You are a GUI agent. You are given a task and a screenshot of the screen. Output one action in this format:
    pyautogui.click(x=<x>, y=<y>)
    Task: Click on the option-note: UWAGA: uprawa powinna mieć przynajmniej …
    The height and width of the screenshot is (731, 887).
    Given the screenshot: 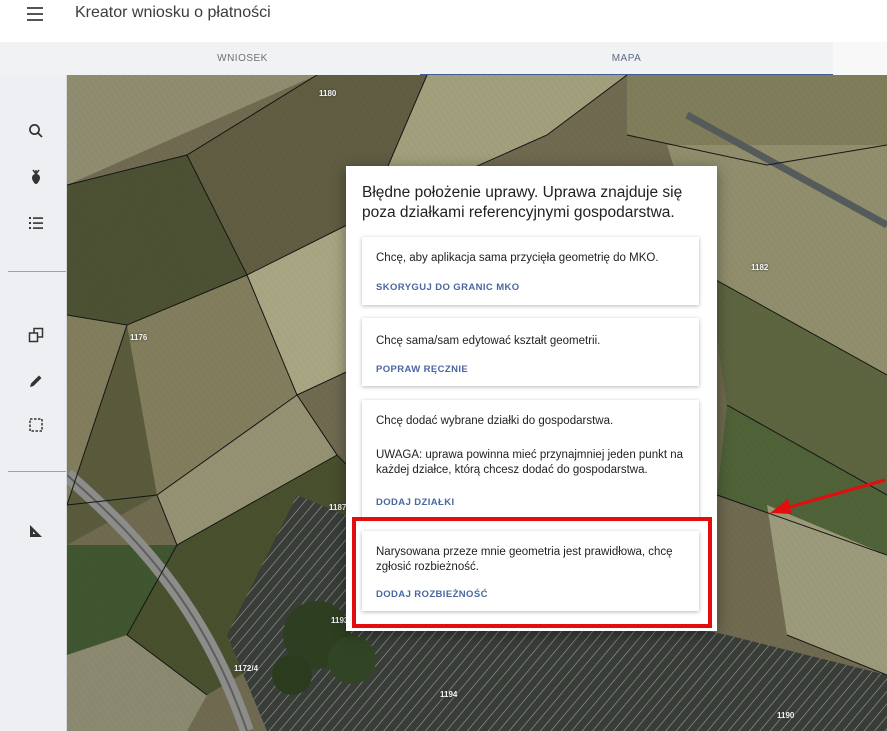 What is the action you would take?
    pyautogui.click(x=530, y=462)
    